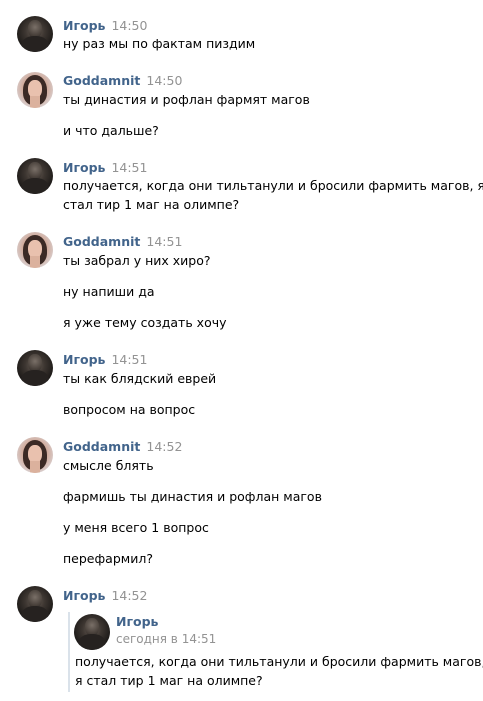  Describe the element at coordinates (108, 558) in the screenshot. I see `message-text: перефармил?` at that location.